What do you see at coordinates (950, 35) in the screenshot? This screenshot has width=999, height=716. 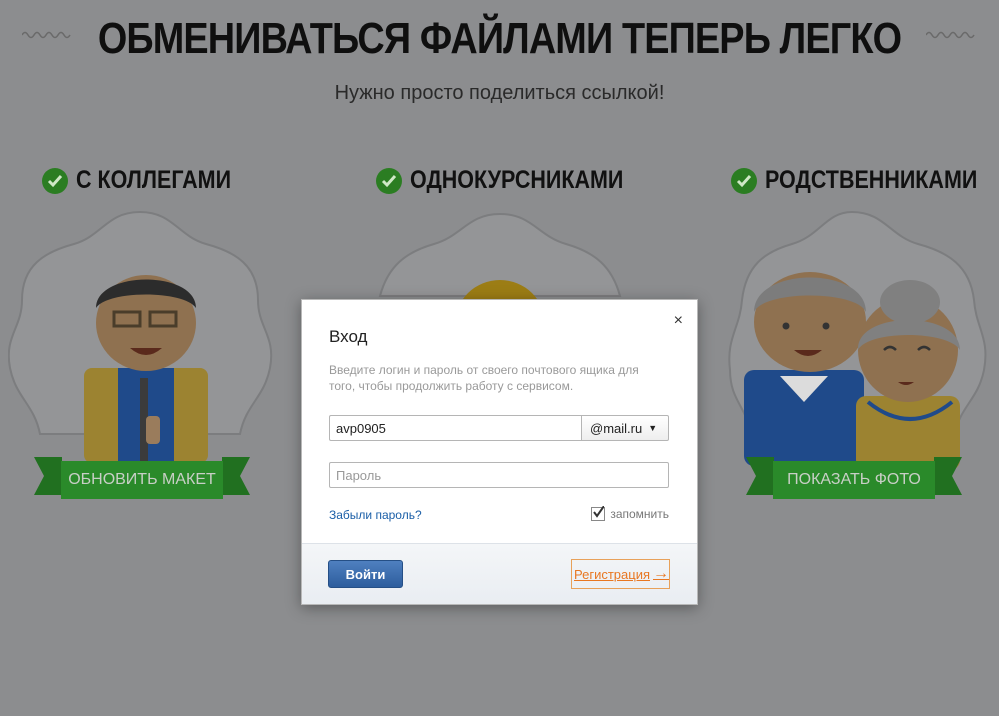 I see `right-squiggle-decoration` at bounding box center [950, 35].